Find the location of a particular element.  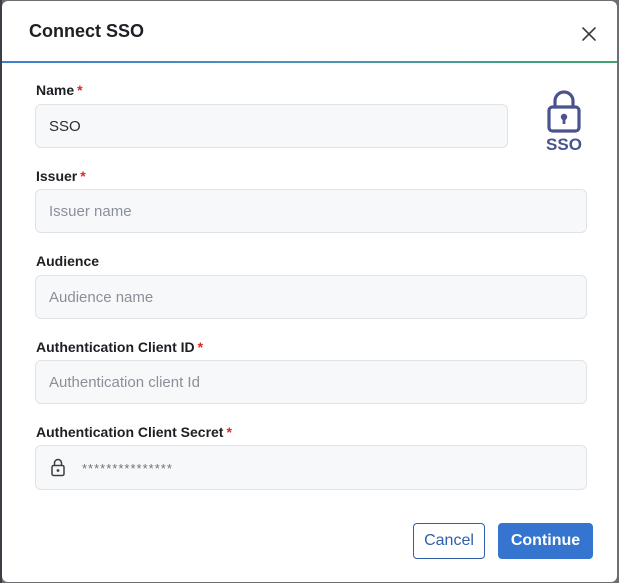

continue-button: Continue is located at coordinates (545, 541).